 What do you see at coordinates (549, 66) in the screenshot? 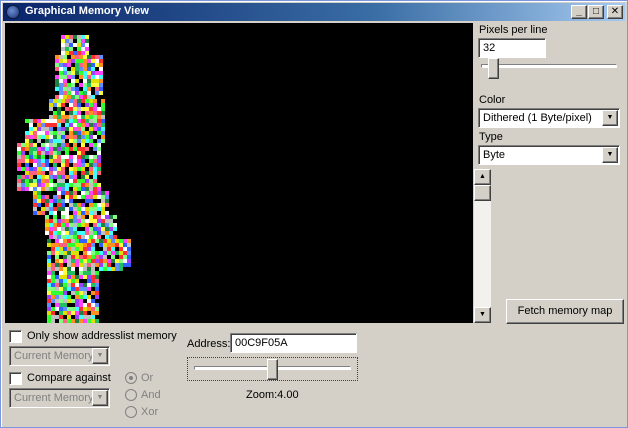
I see `pixels-per-line-slider-track` at bounding box center [549, 66].